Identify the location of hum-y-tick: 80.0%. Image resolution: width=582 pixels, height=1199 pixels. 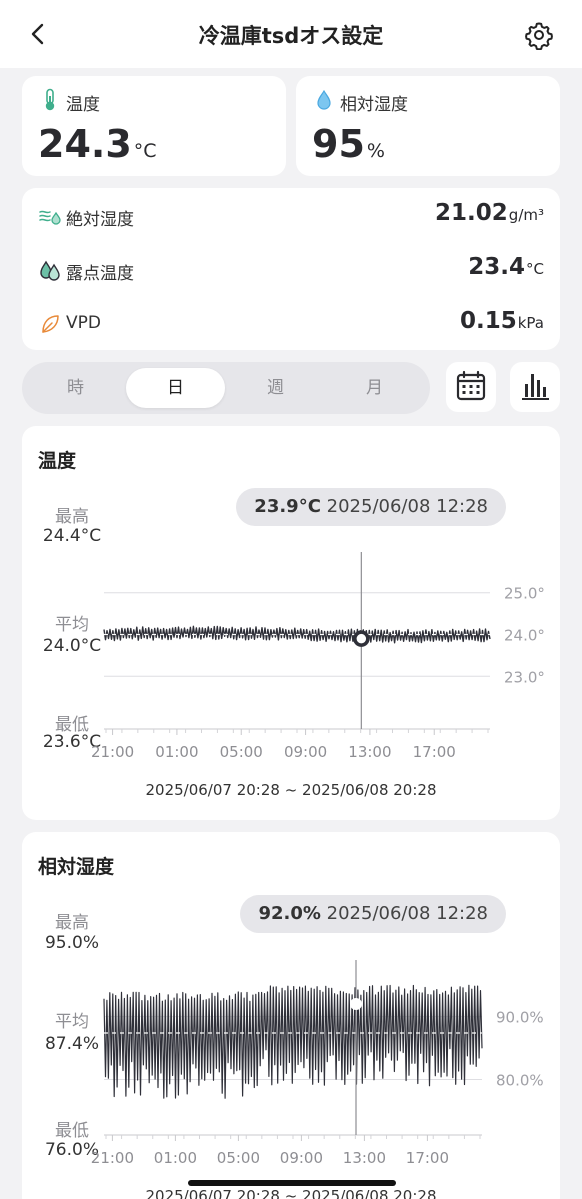
(520, 1081).